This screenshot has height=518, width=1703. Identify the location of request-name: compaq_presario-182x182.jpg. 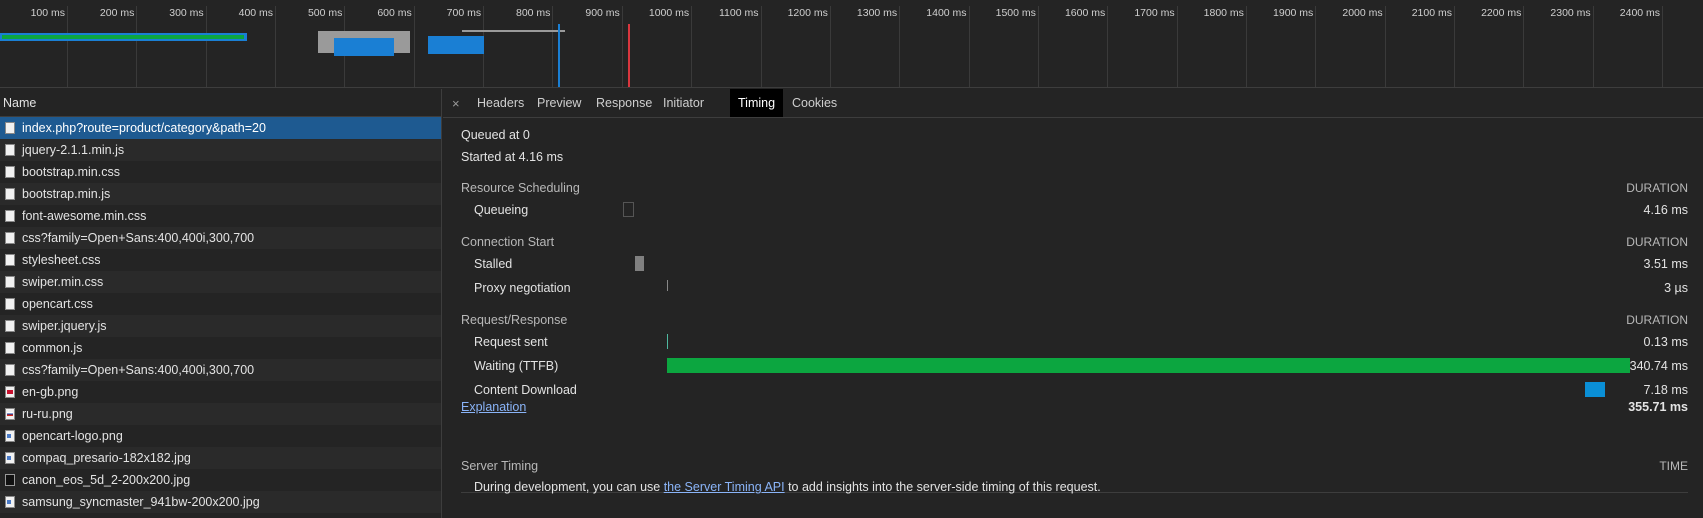
(106, 458).